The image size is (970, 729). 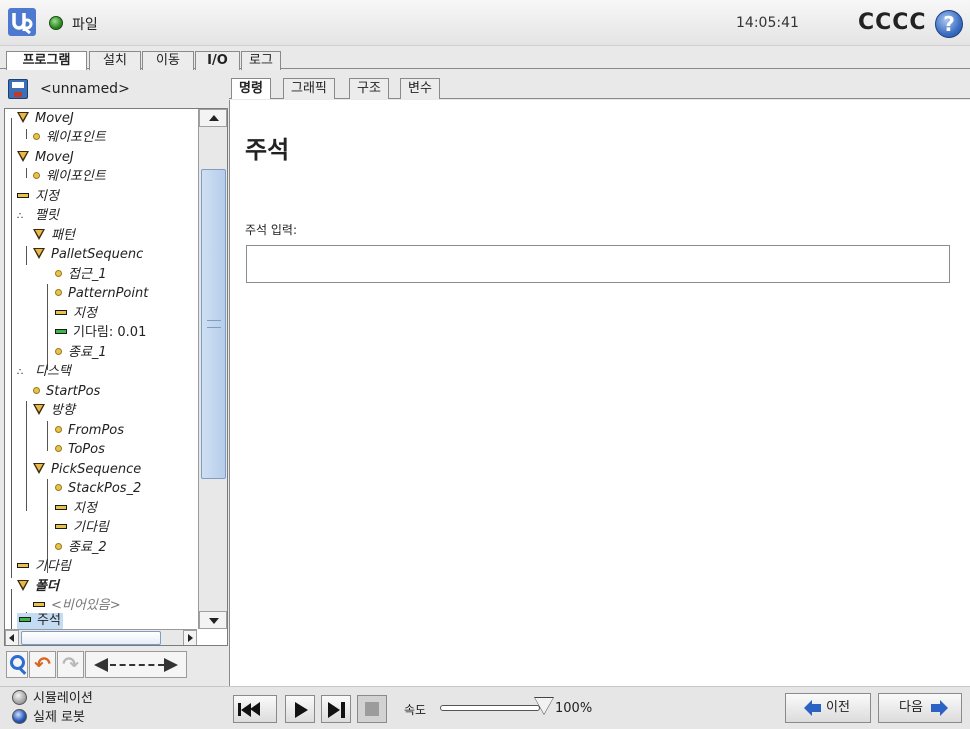 What do you see at coordinates (490, 708) in the screenshot?
I see `speed-slider` at bounding box center [490, 708].